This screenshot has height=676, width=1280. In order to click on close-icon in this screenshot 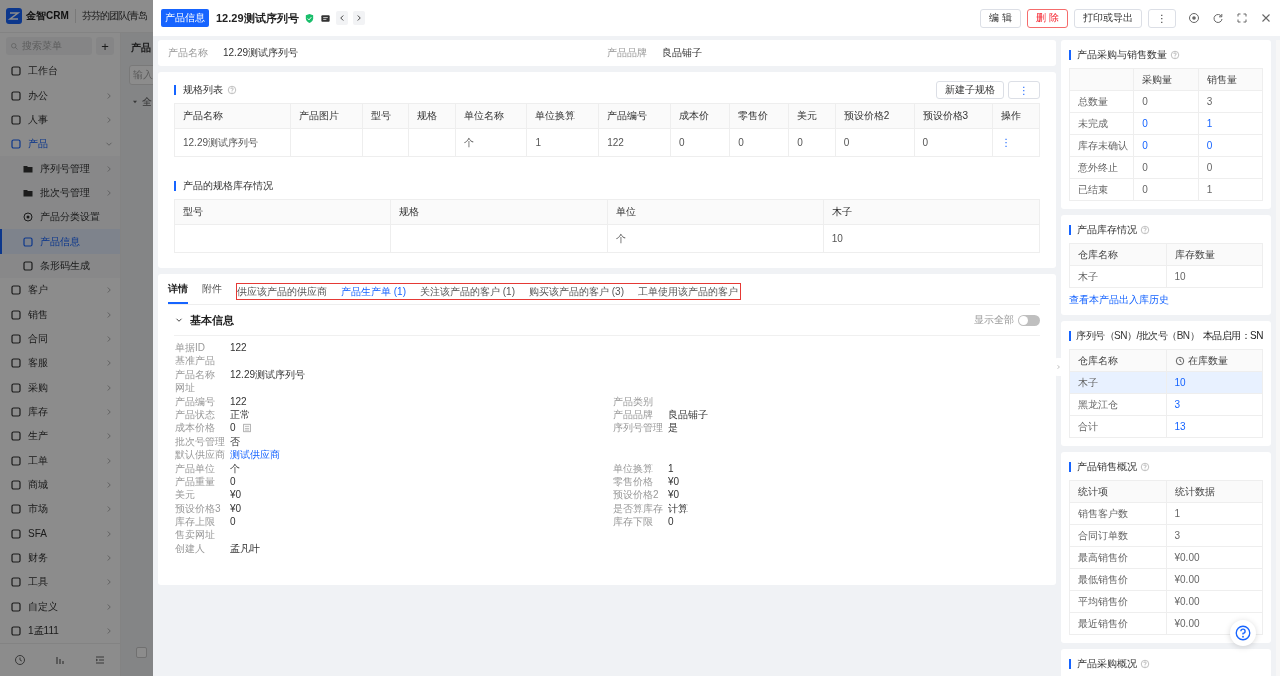, I will do `click(1266, 18)`.